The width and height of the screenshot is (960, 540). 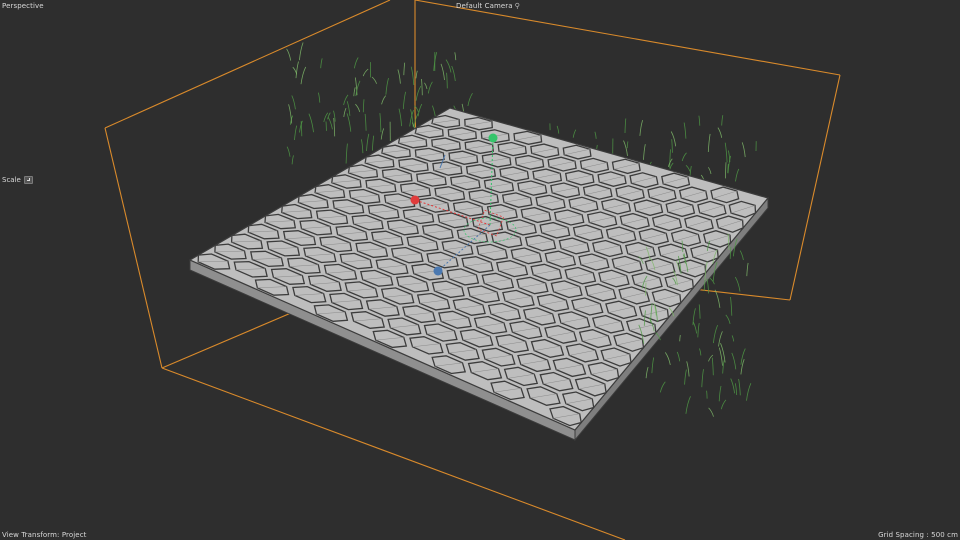 What do you see at coordinates (44, 535) in the screenshot?
I see `view-transform-label: View Transform: Project` at bounding box center [44, 535].